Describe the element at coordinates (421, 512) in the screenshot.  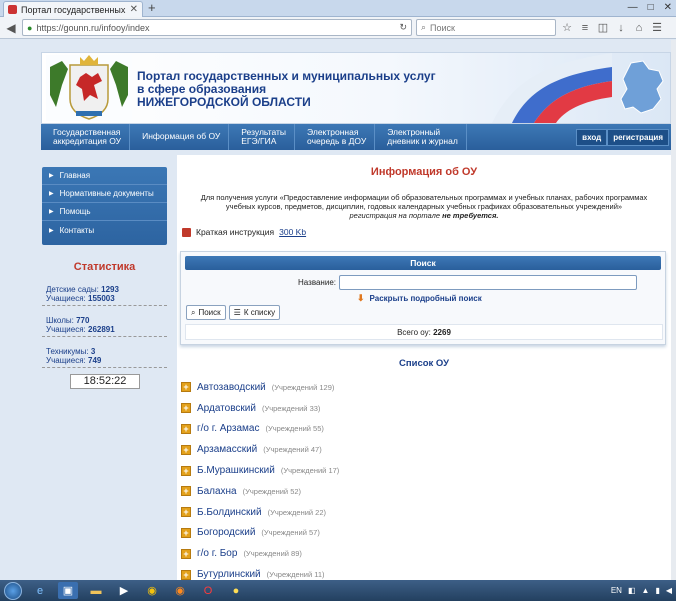
I see `list-item: + Б.Болдинский (Учреждений 22)` at that location.